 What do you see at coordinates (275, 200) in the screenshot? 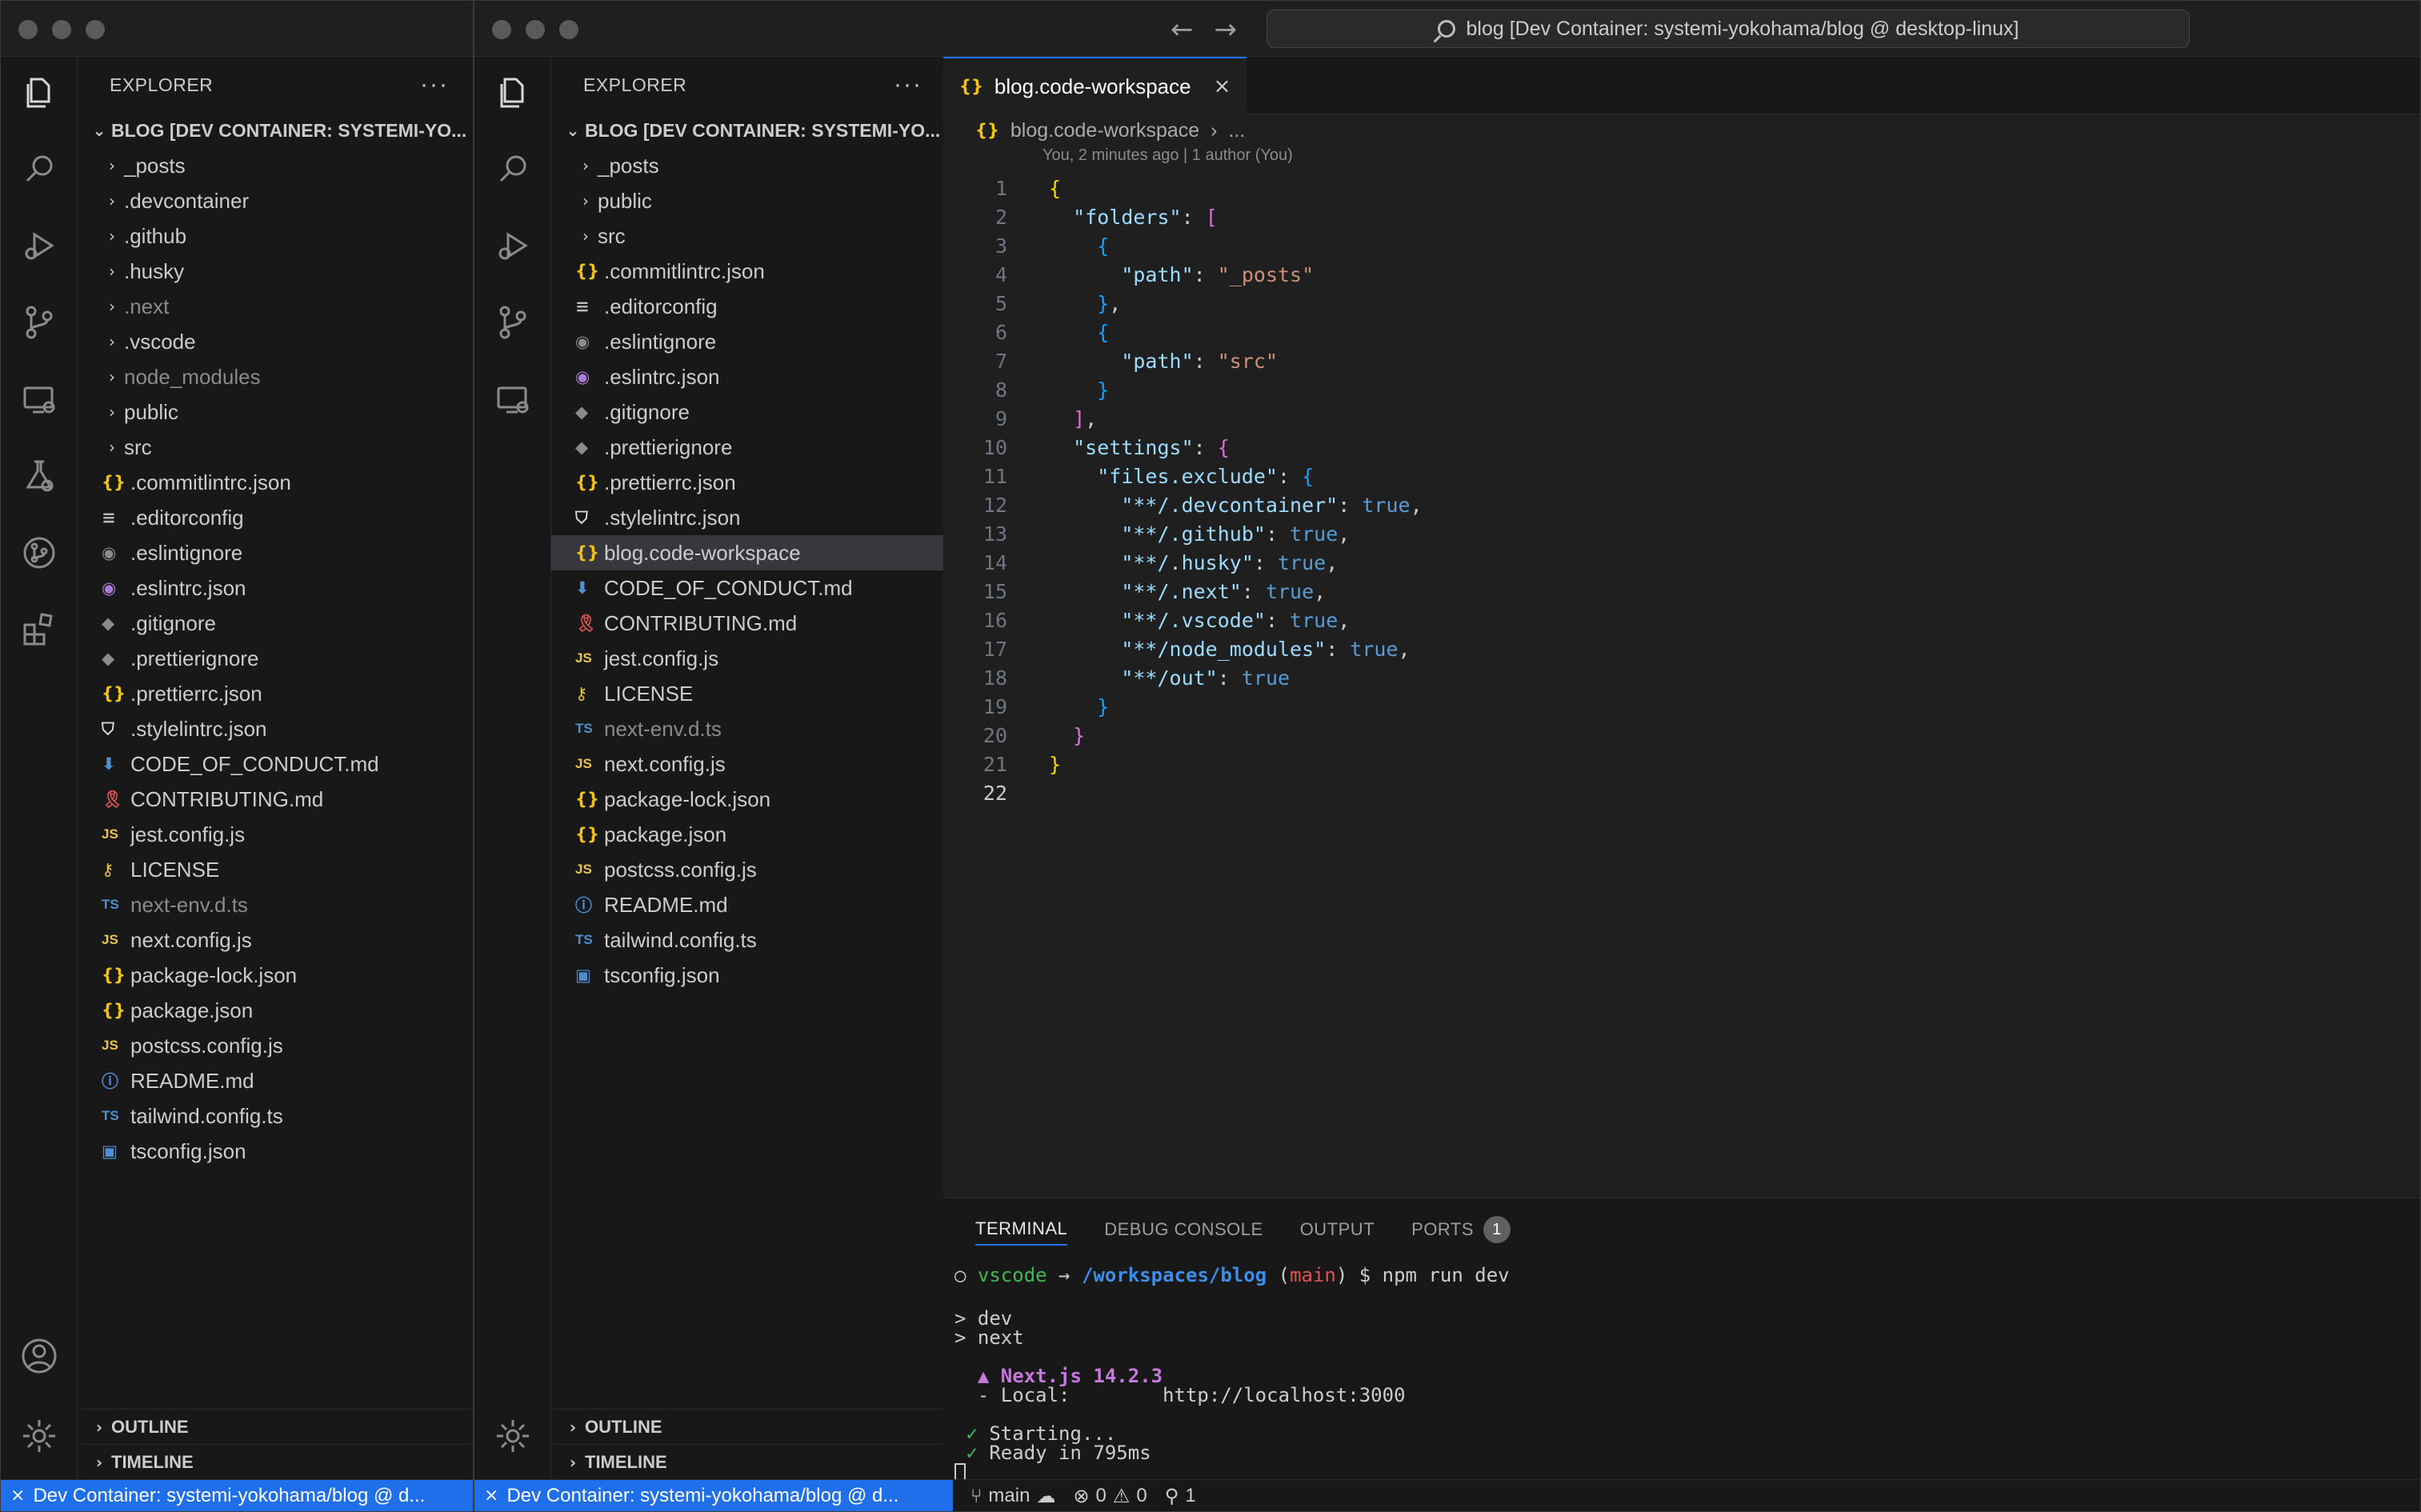
I see `folder-item: › .devcontainer` at bounding box center [275, 200].